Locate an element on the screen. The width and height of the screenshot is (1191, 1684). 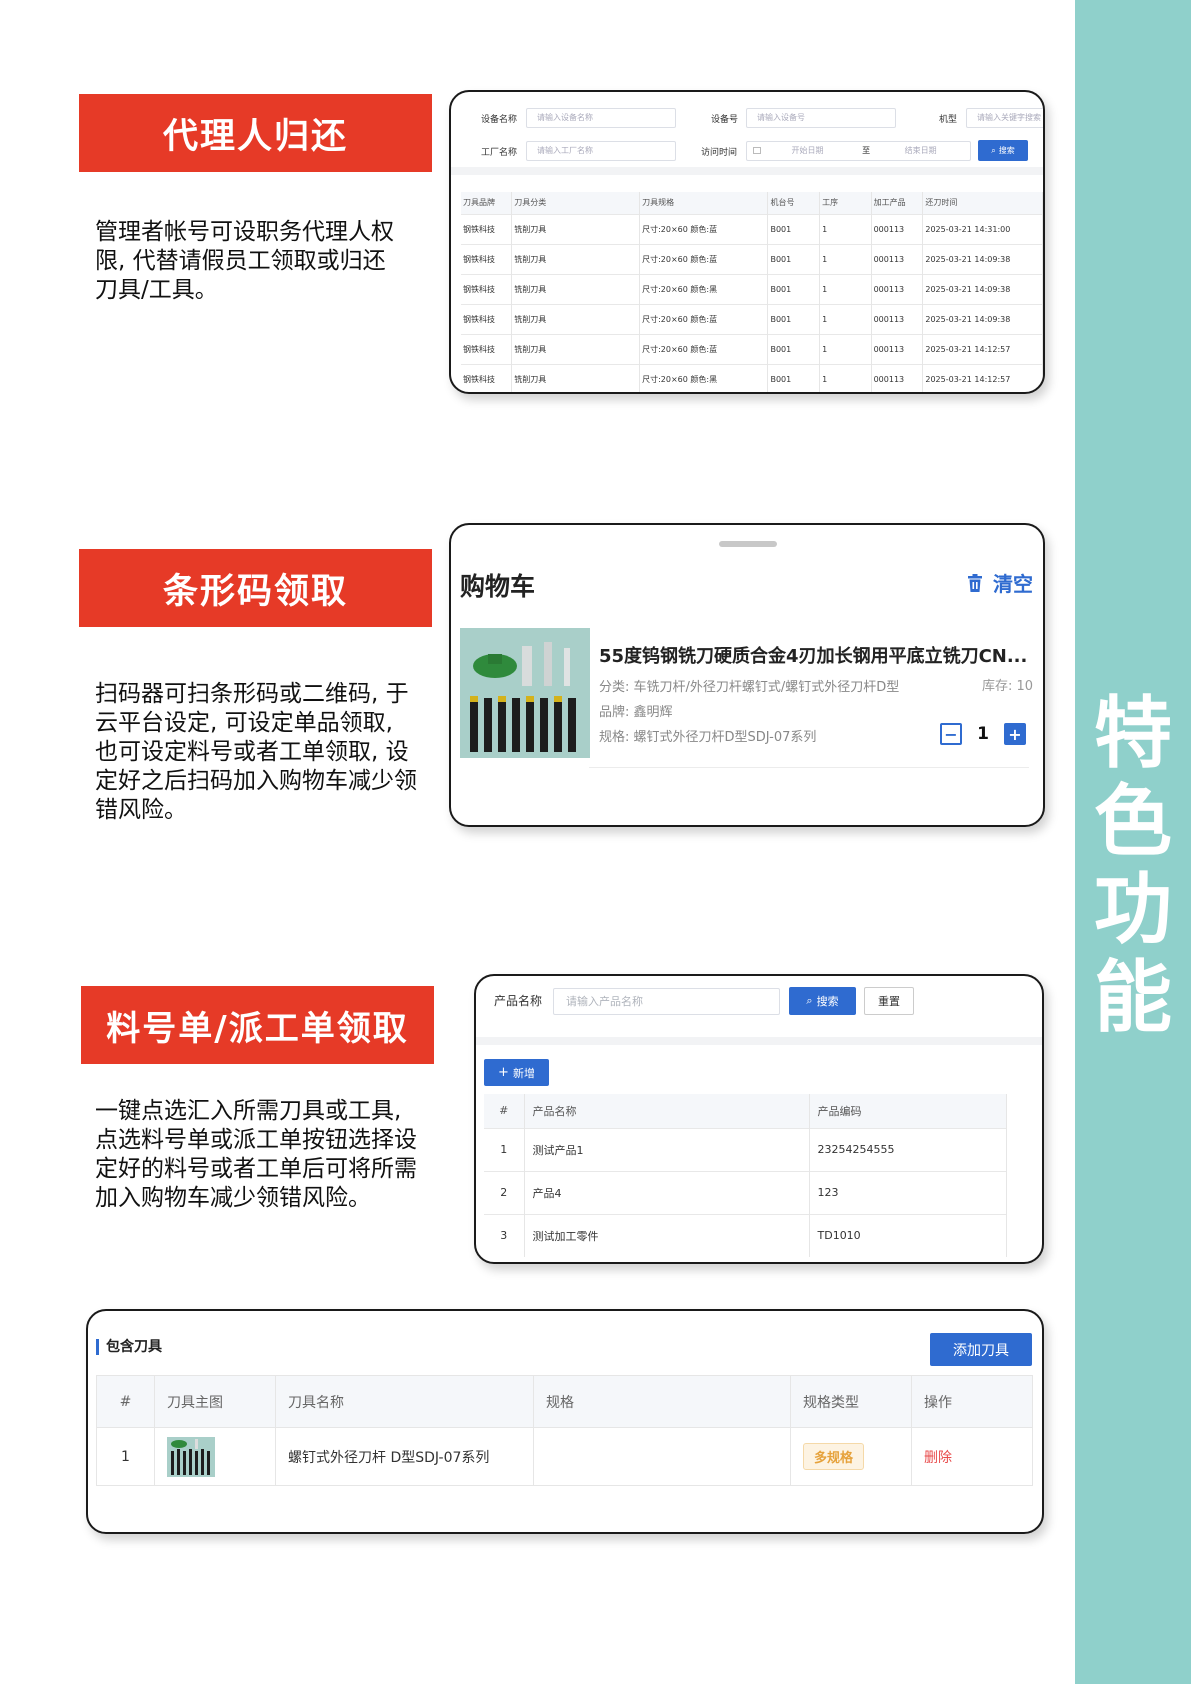
table-cell: 尺寸:20×60 颜色:黑 is located at coordinates (704, 288).